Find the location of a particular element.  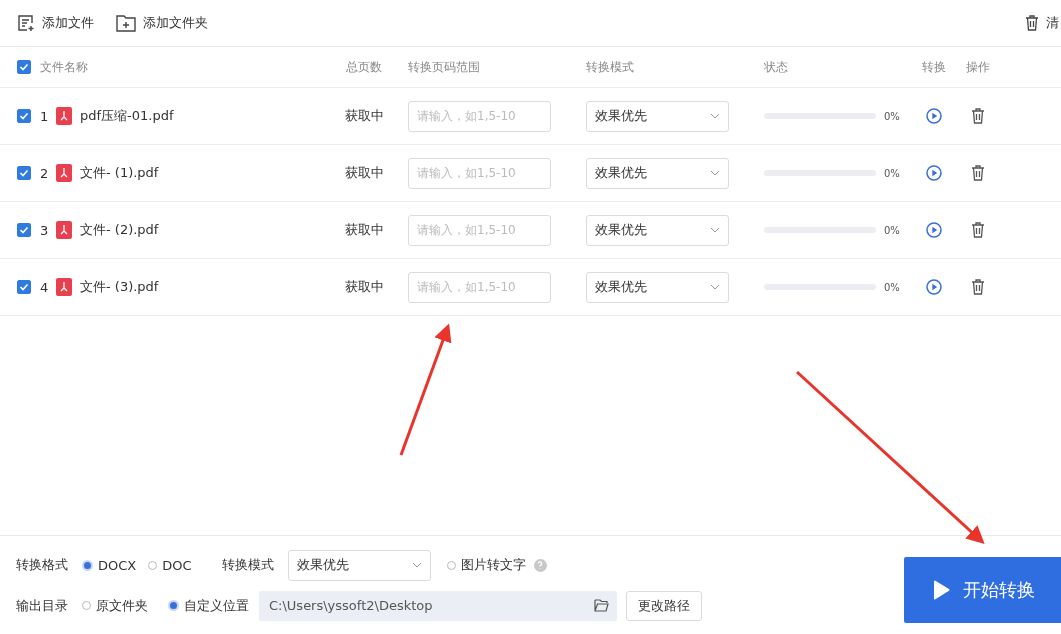

output-radio: 自定义位置 is located at coordinates (208, 605).